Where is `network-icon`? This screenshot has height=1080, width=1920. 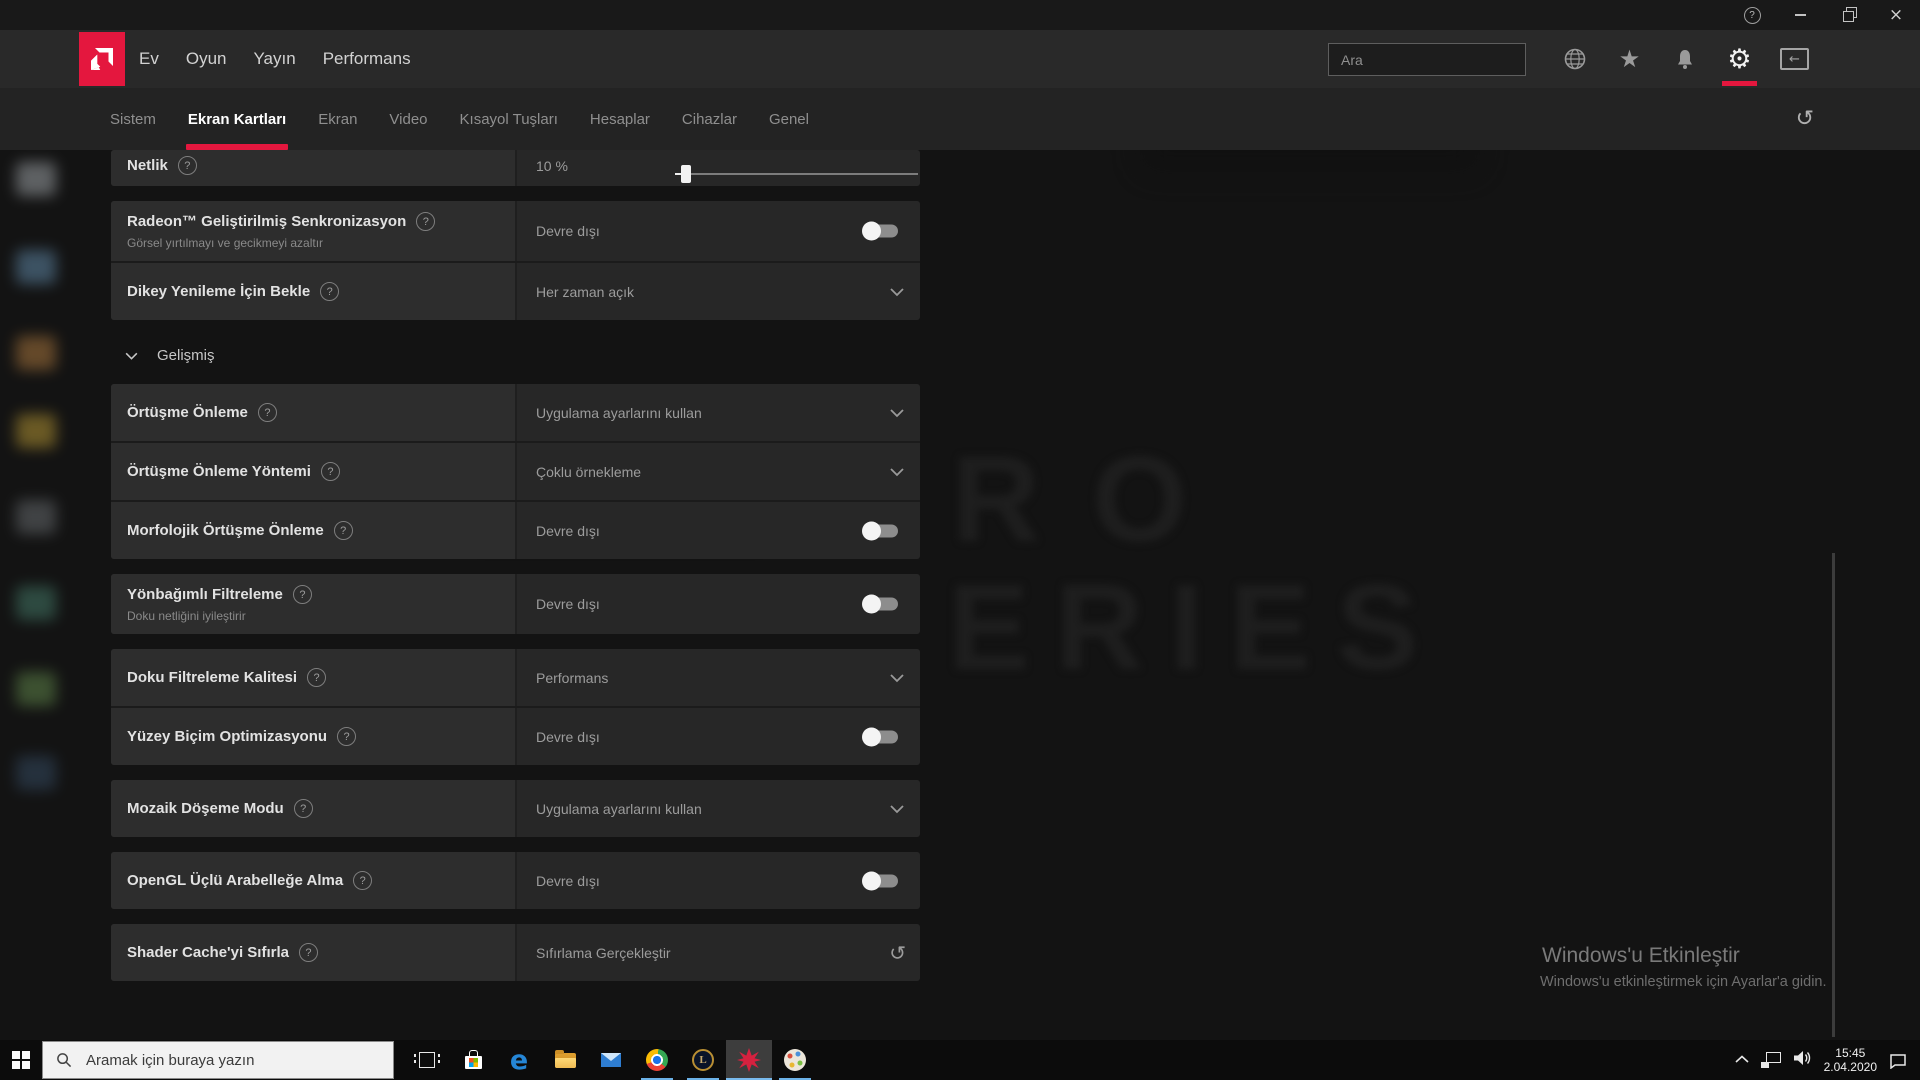 network-icon is located at coordinates (1770, 1060).